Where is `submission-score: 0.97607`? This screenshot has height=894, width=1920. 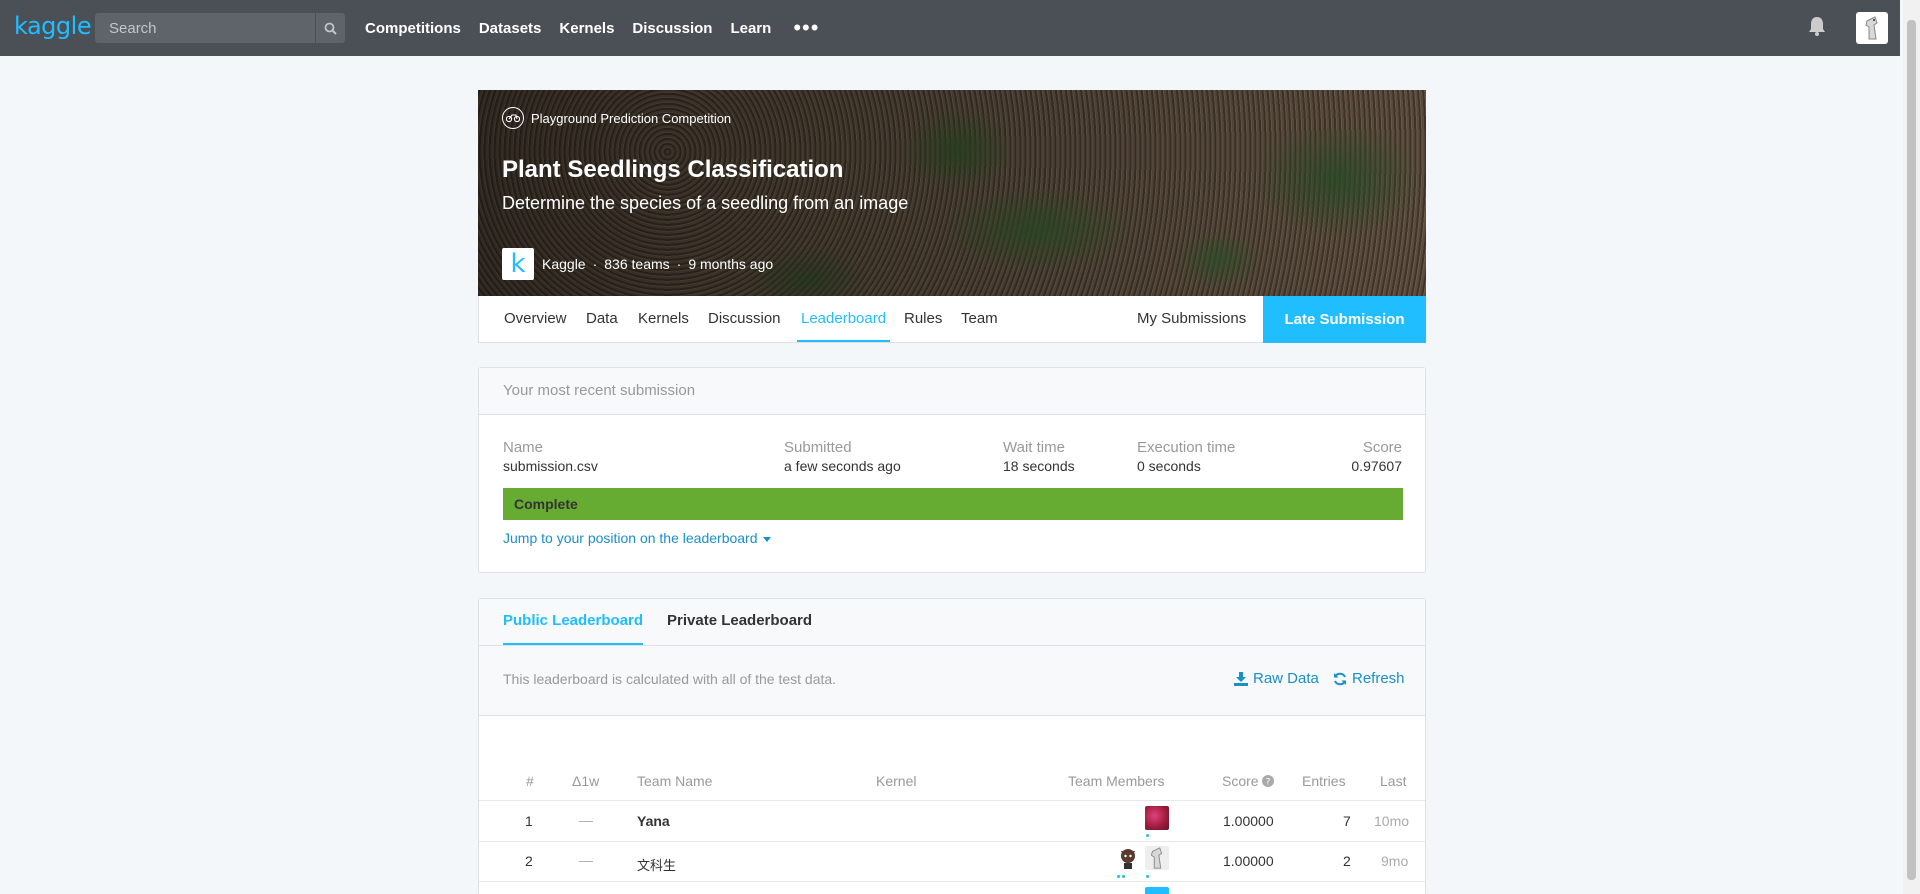 submission-score: 0.97607 is located at coordinates (1376, 466).